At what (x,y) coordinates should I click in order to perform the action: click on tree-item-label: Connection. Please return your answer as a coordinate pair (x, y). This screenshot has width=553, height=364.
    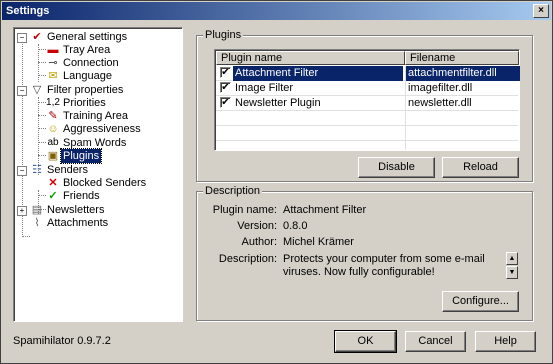
    Looking at the image, I should click on (91, 63).